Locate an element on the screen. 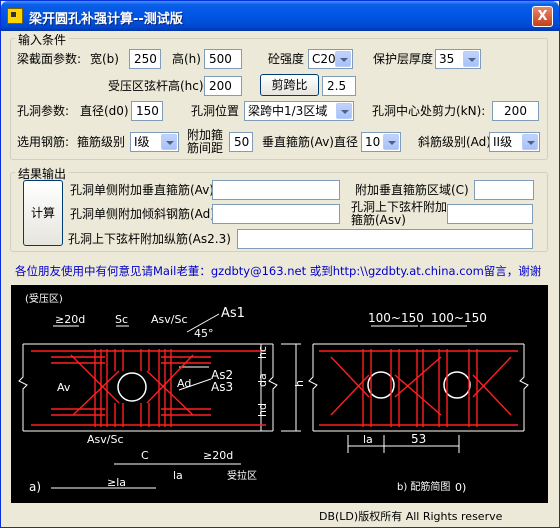 The image size is (560, 528). concrete-select: C20 is located at coordinates (330, 59).